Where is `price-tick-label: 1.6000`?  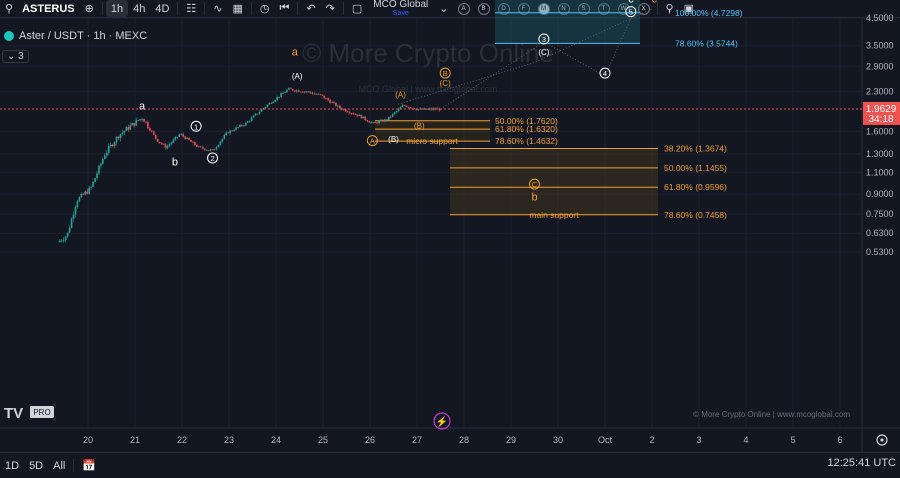 price-tick-label: 1.6000 is located at coordinates (880, 131).